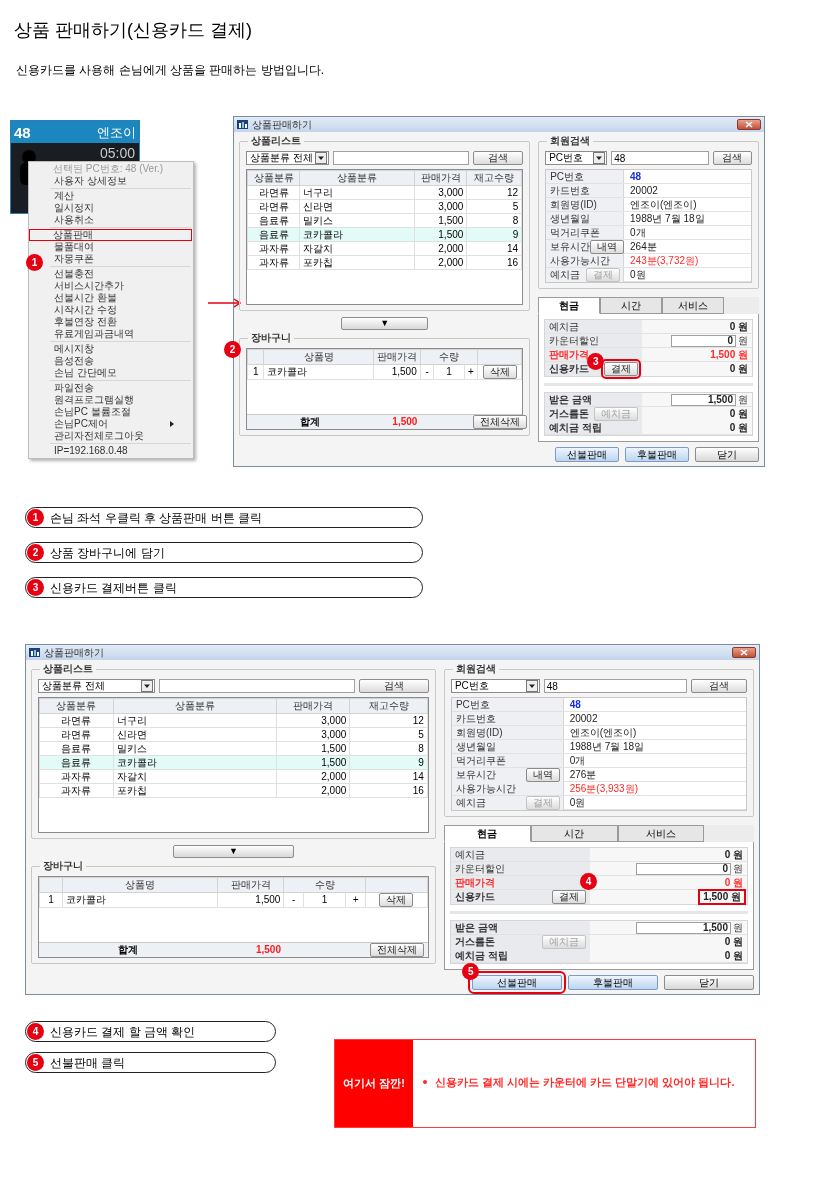  What do you see at coordinates (567, 176) in the screenshot?
I see `field-label: PC번호` at bounding box center [567, 176].